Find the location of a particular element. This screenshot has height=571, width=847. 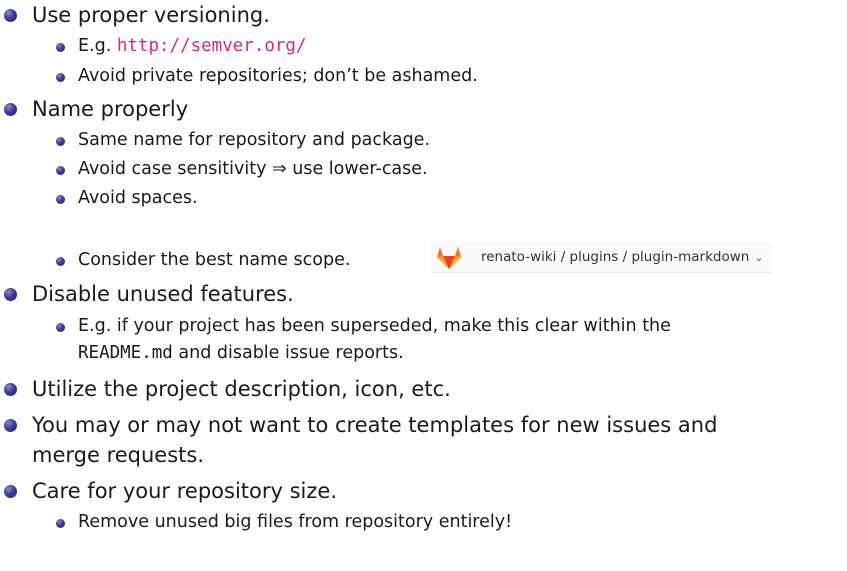

list-item: Disable unused features. is located at coordinates (149, 294).